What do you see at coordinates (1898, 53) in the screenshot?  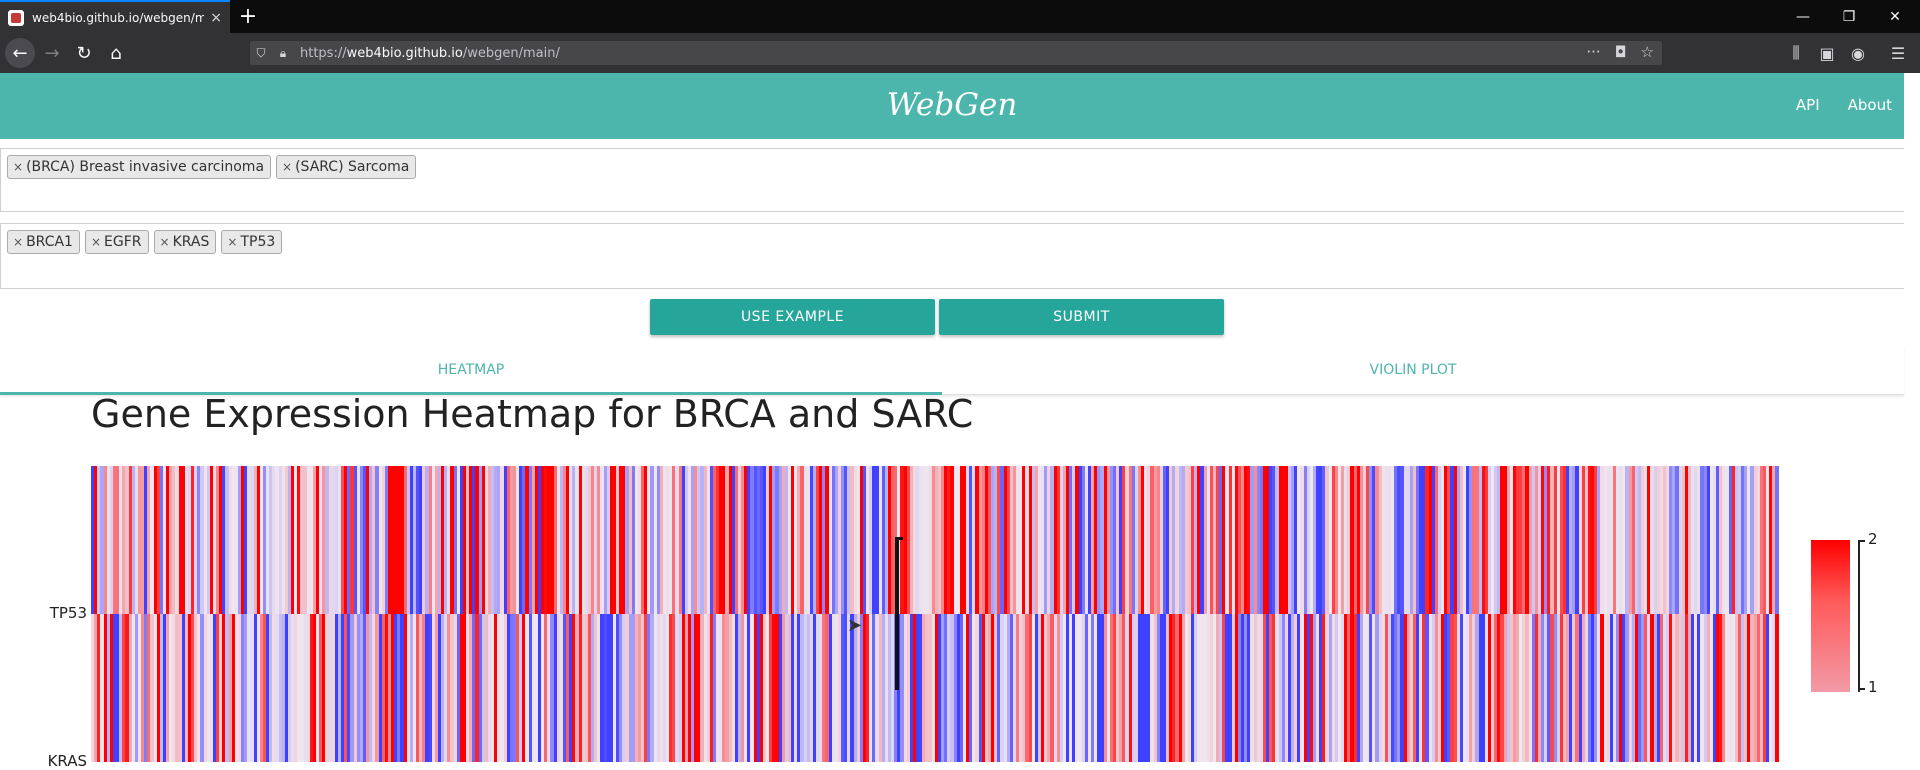 I see `menu-icon: ☰` at bounding box center [1898, 53].